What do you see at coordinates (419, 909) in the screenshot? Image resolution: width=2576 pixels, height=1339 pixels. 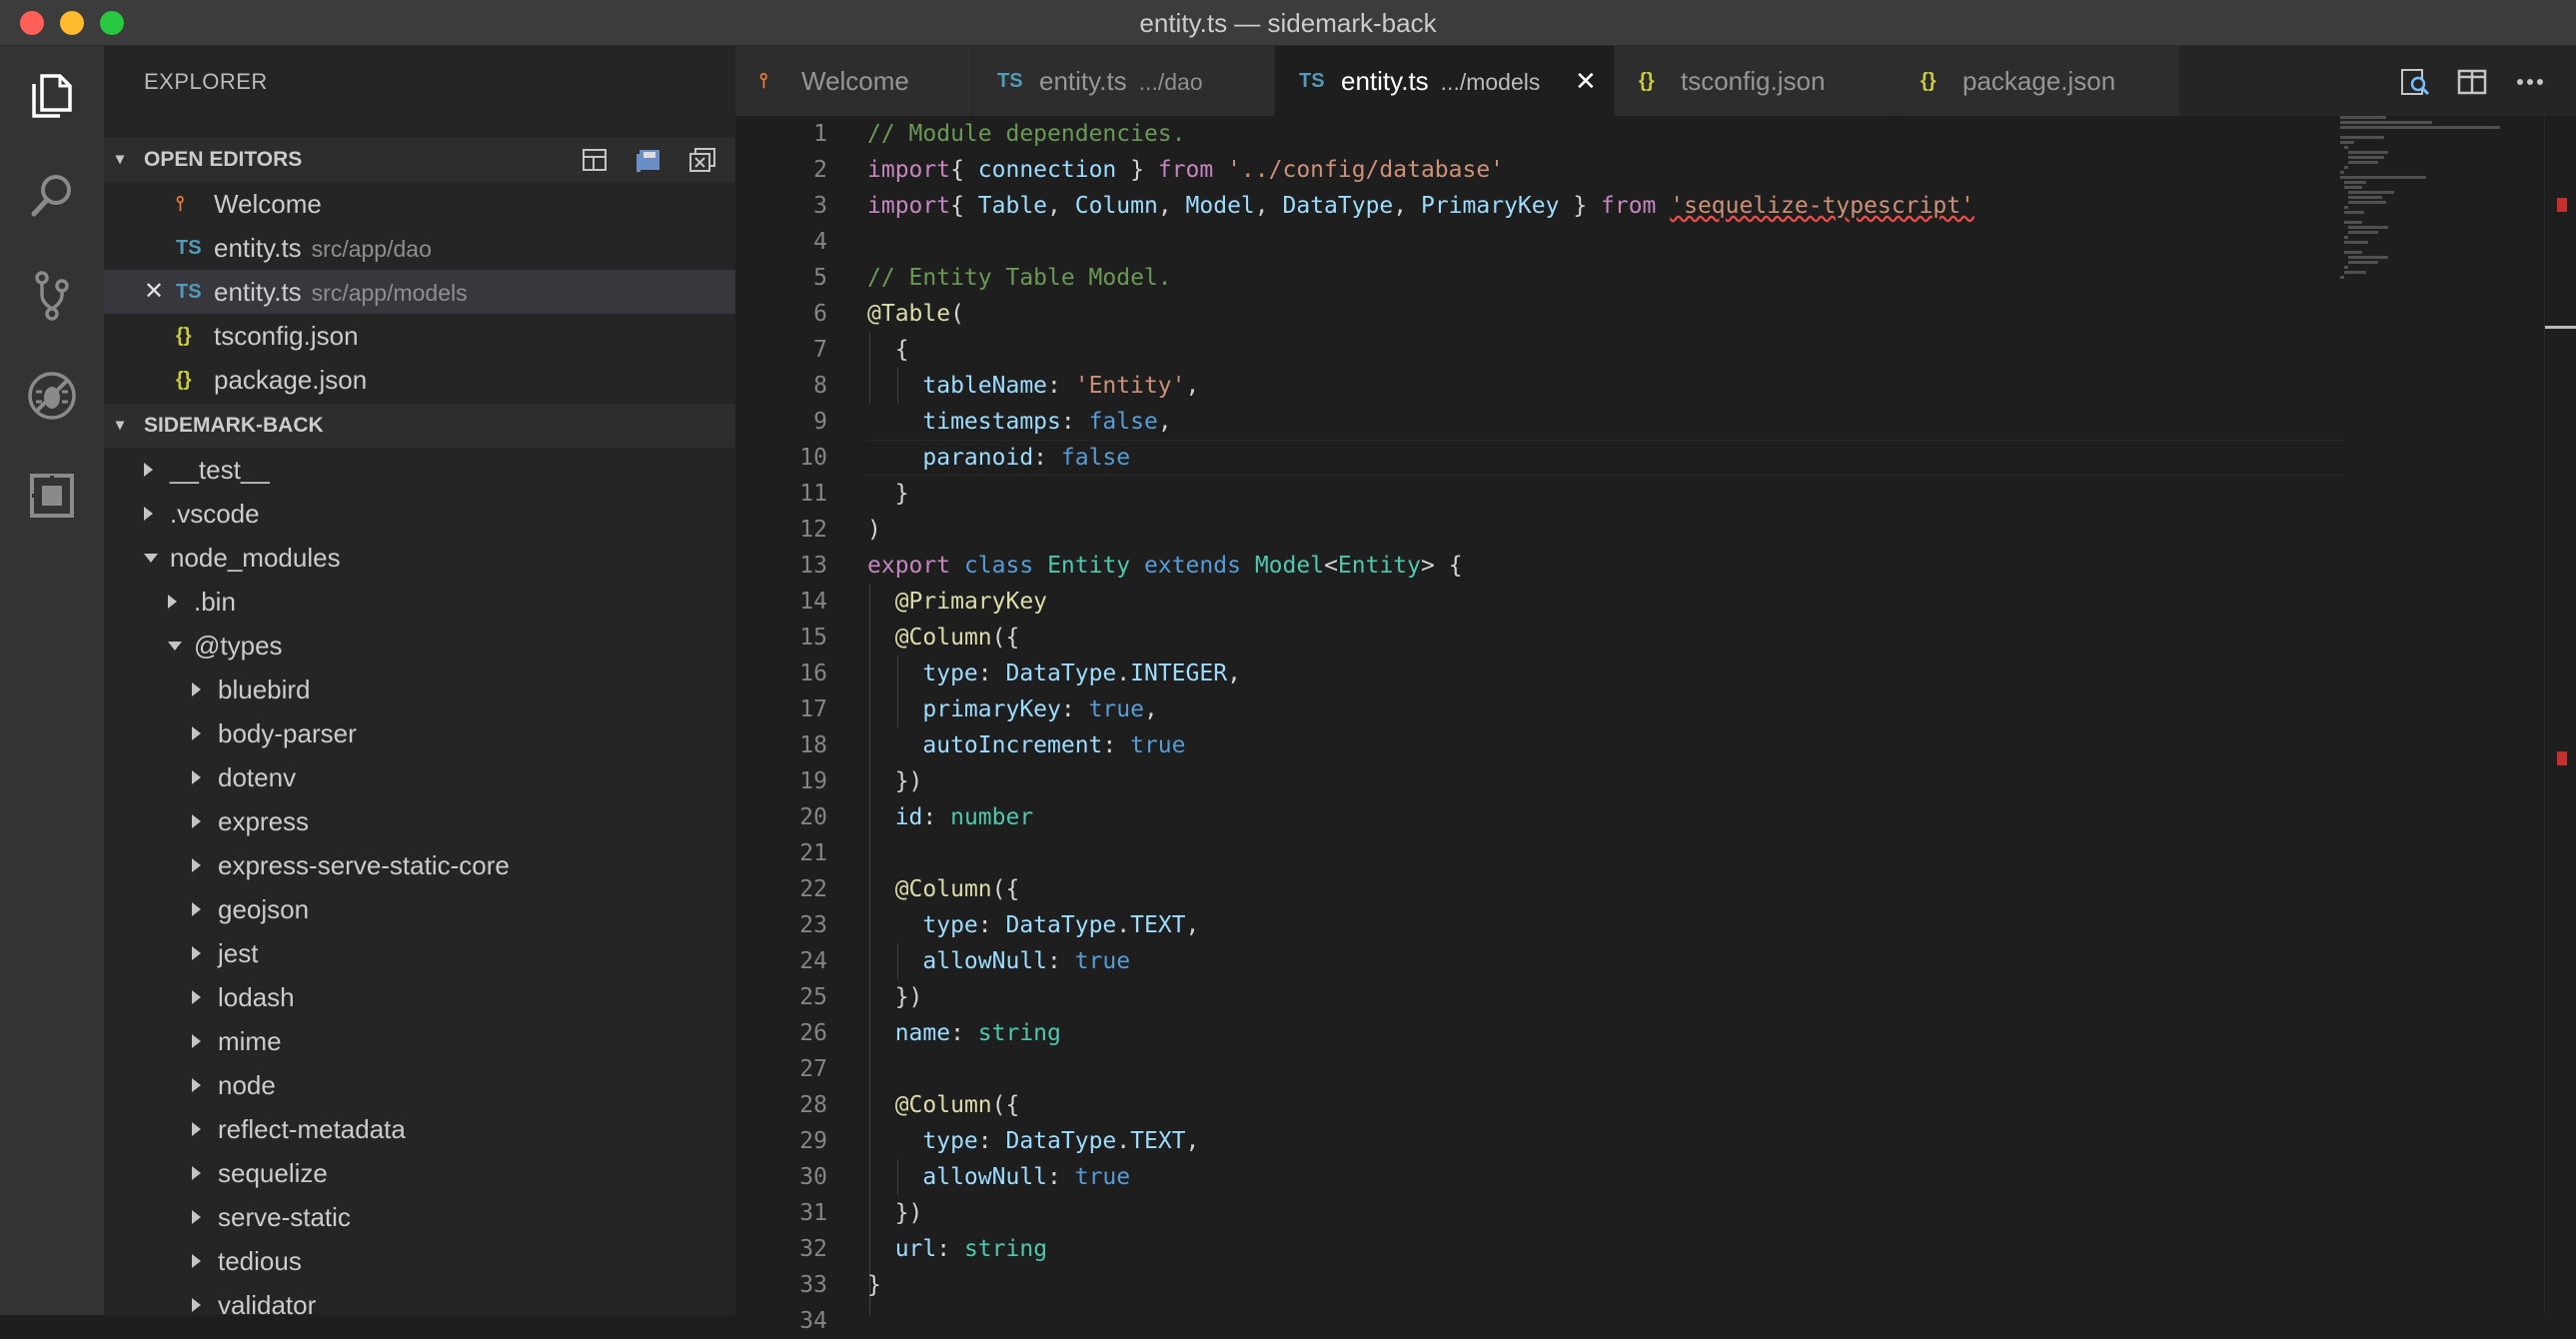 I see `tree-item: geojson` at bounding box center [419, 909].